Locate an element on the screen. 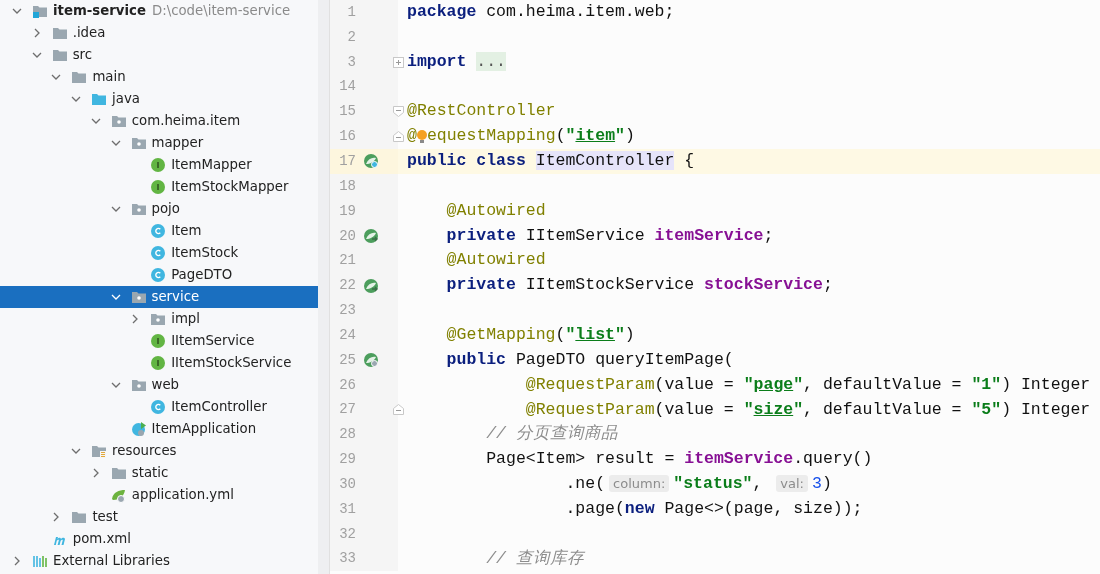 The image size is (1100, 574). tree-row: impl is located at coordinates (159, 319).